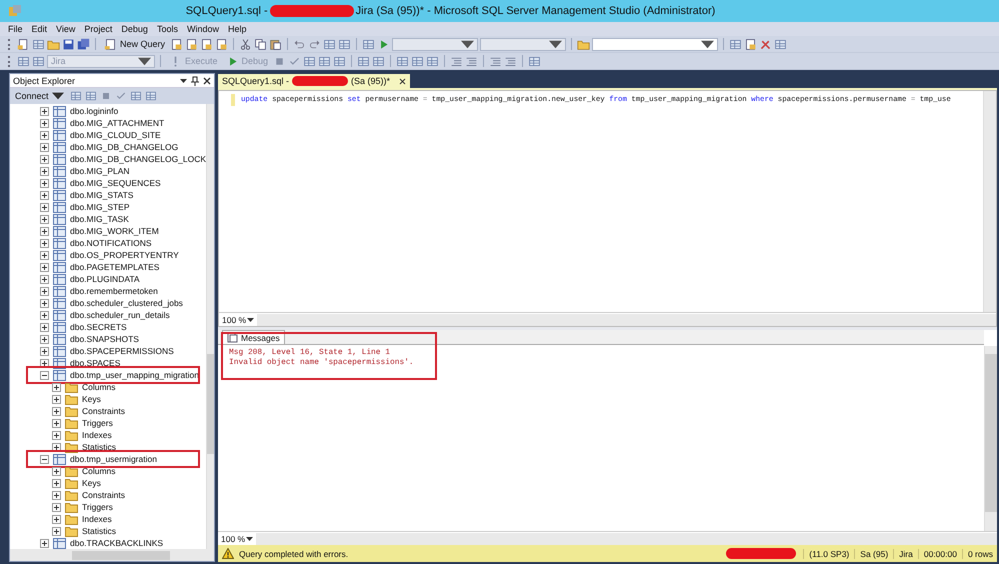  I want to click on tree-item: dbo.OS_PROPERTYENTRY, so click(124, 255).